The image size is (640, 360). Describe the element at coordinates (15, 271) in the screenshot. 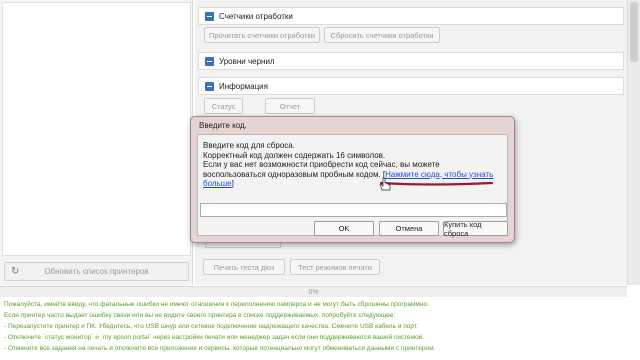

I see `refresh-icon: ↻` at that location.